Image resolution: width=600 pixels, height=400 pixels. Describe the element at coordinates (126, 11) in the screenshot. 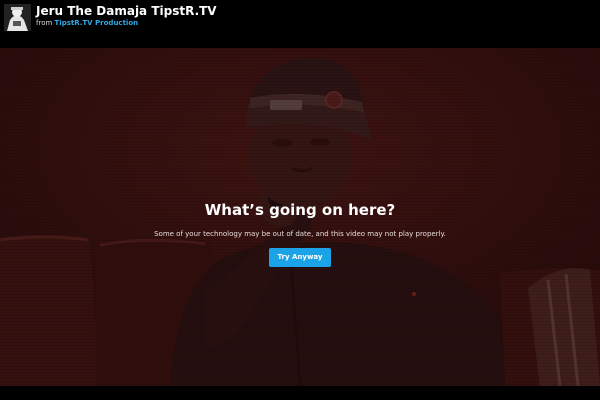

I see `video-title: Jeru The Damaja TipstR.TV` at that location.